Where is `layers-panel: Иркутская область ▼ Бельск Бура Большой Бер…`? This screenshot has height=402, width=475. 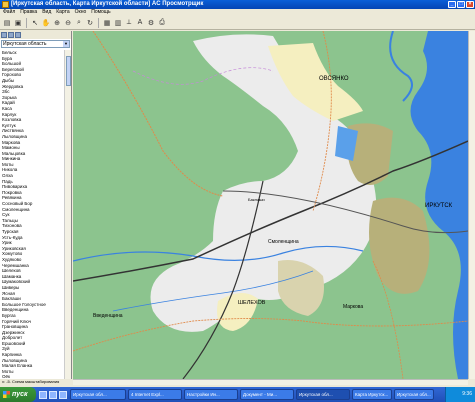
layers-panel: Иркутская область ▼ Бельск Бура Большой Бер… is located at coordinates (36, 205).